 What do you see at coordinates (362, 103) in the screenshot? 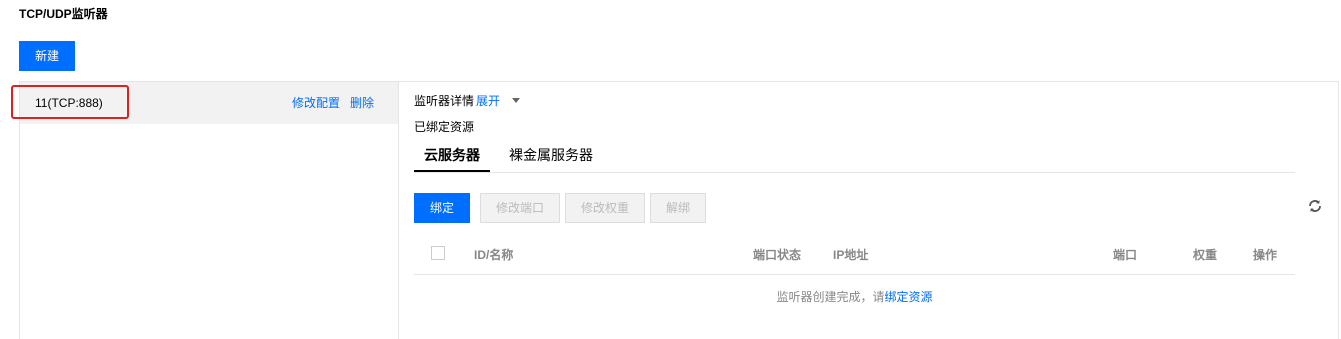
I see `delete-link: 删除` at bounding box center [362, 103].